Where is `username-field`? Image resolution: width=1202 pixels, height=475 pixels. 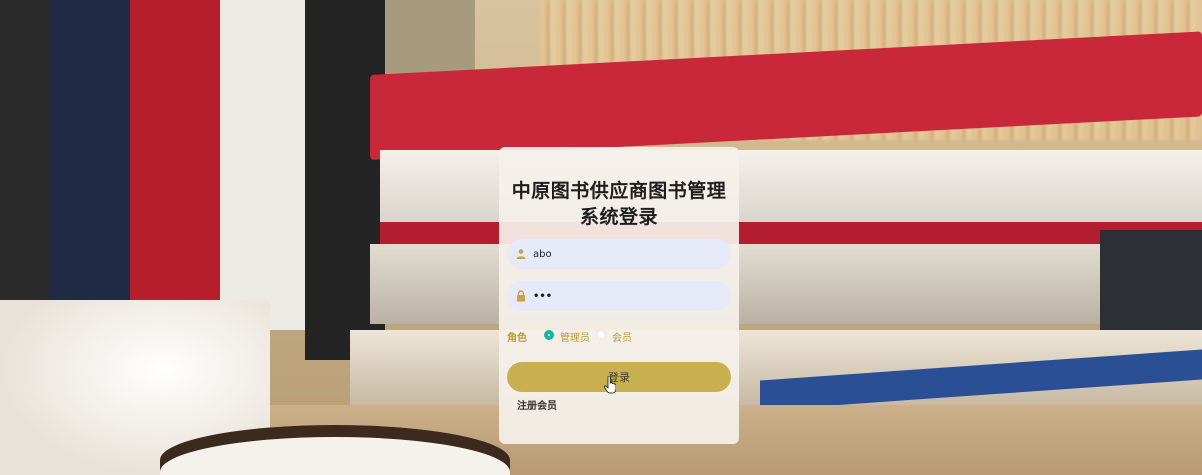
username-field is located at coordinates (619, 254).